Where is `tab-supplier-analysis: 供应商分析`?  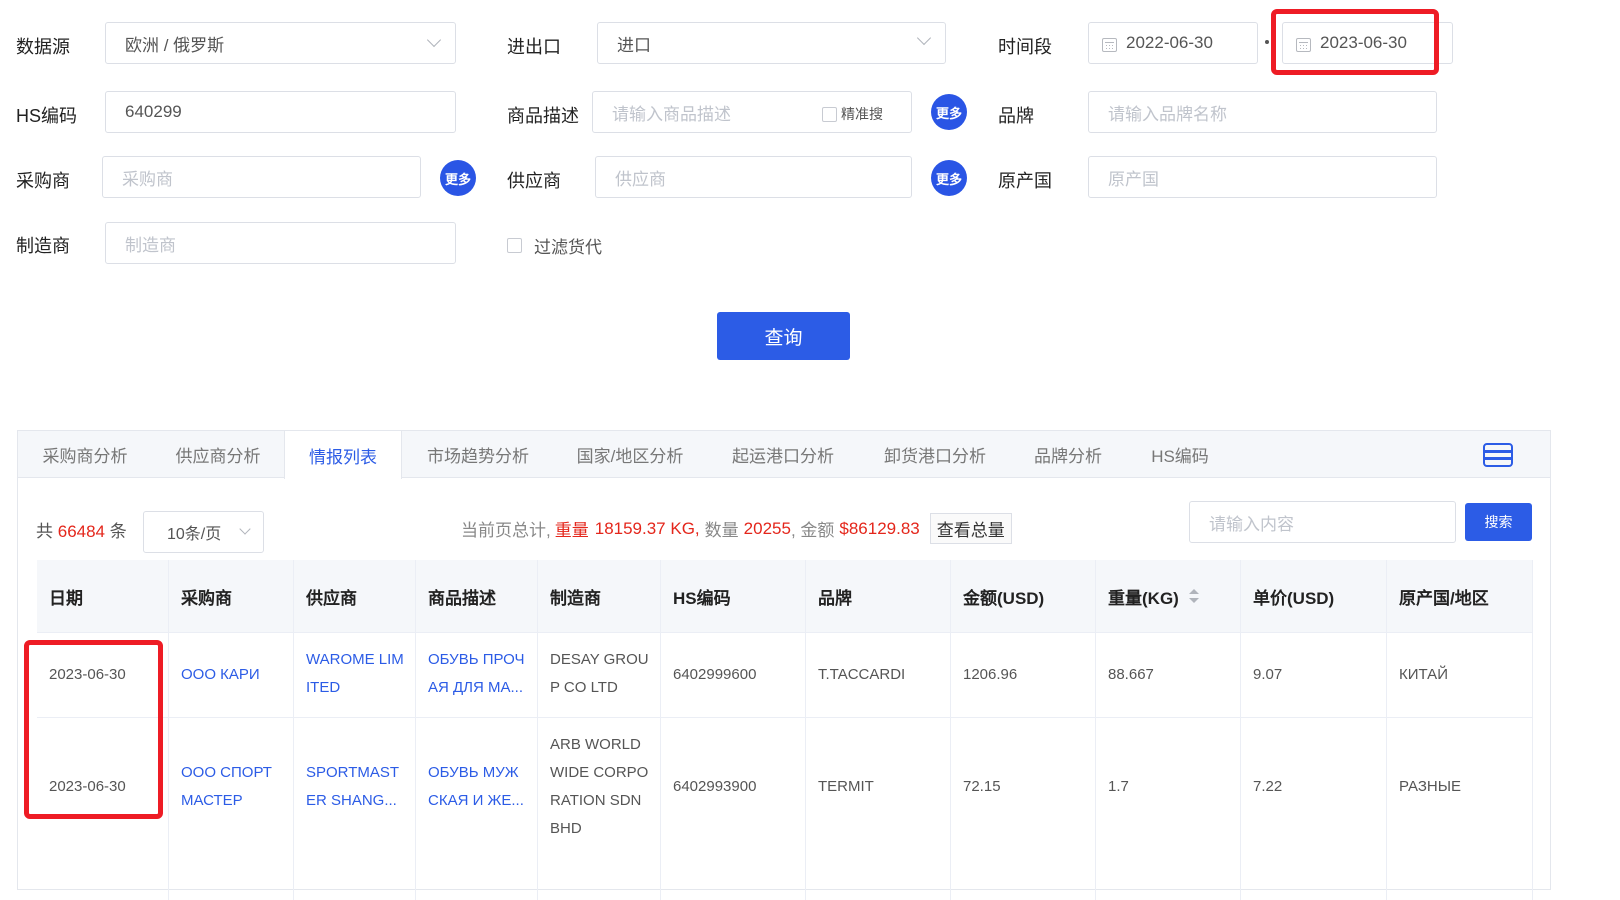
tab-supplier-analysis: 供应商分析 is located at coordinates (218, 454).